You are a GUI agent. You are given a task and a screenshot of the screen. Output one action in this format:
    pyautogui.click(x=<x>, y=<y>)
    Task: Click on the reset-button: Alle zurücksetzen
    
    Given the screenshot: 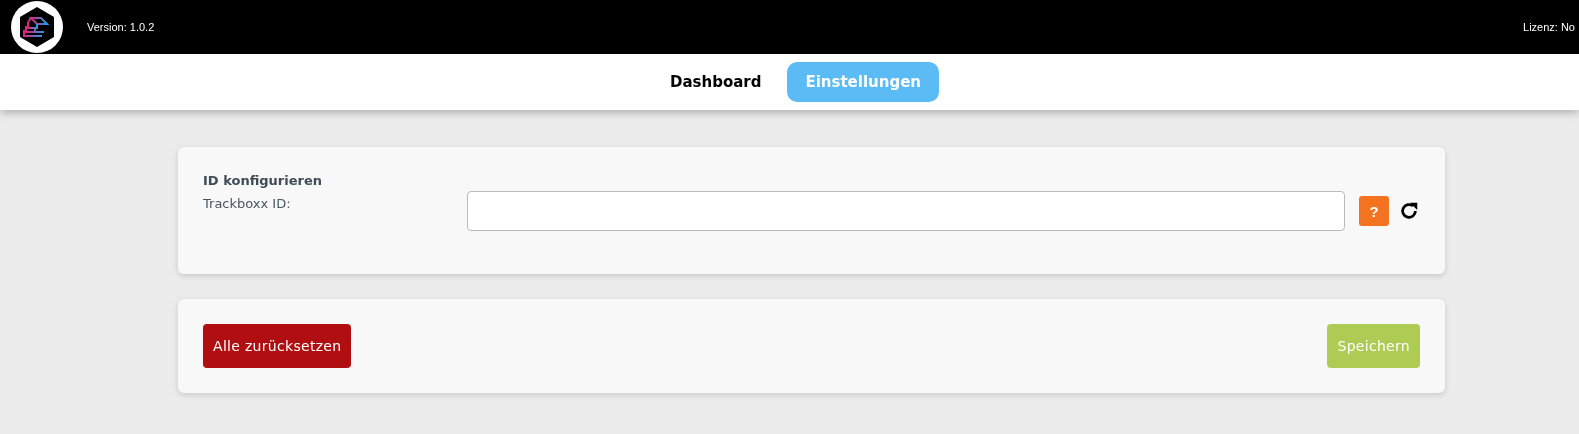 What is the action you would take?
    pyautogui.click(x=277, y=346)
    